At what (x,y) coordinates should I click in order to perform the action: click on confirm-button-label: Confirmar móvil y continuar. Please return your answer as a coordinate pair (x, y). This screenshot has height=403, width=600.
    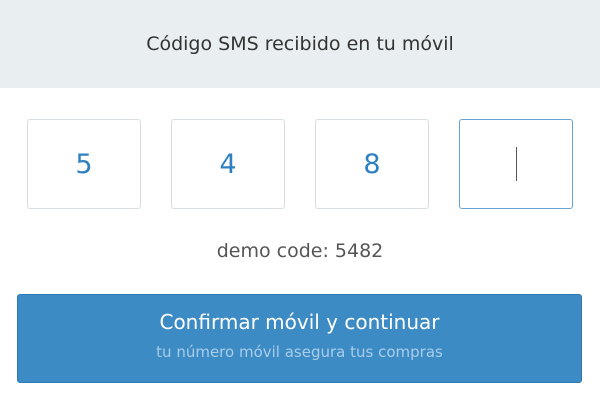
    Looking at the image, I should click on (299, 322).